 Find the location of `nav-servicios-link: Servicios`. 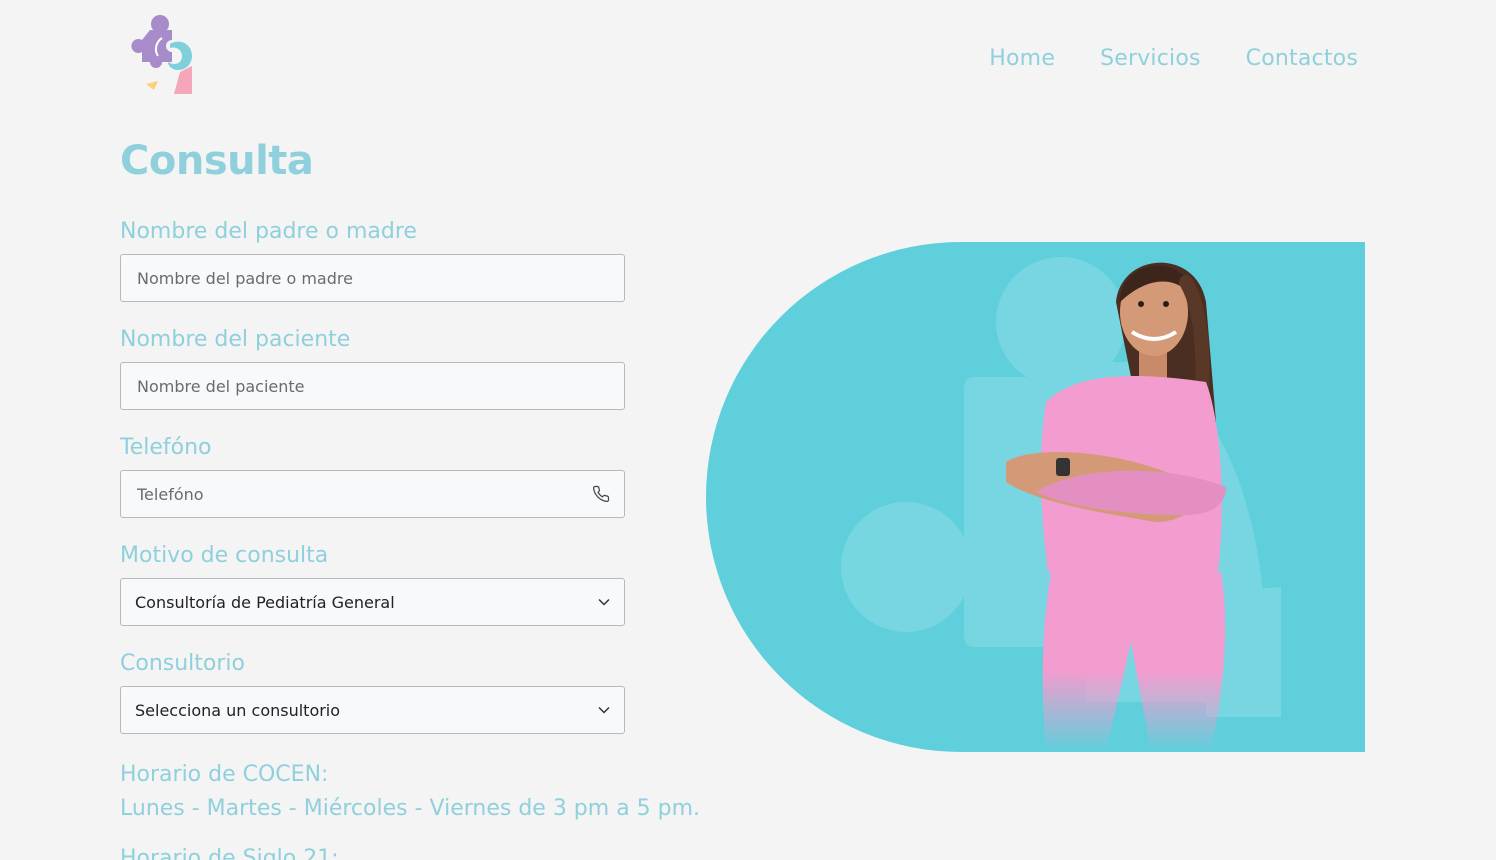

nav-servicios-link: Servicios is located at coordinates (1150, 58).